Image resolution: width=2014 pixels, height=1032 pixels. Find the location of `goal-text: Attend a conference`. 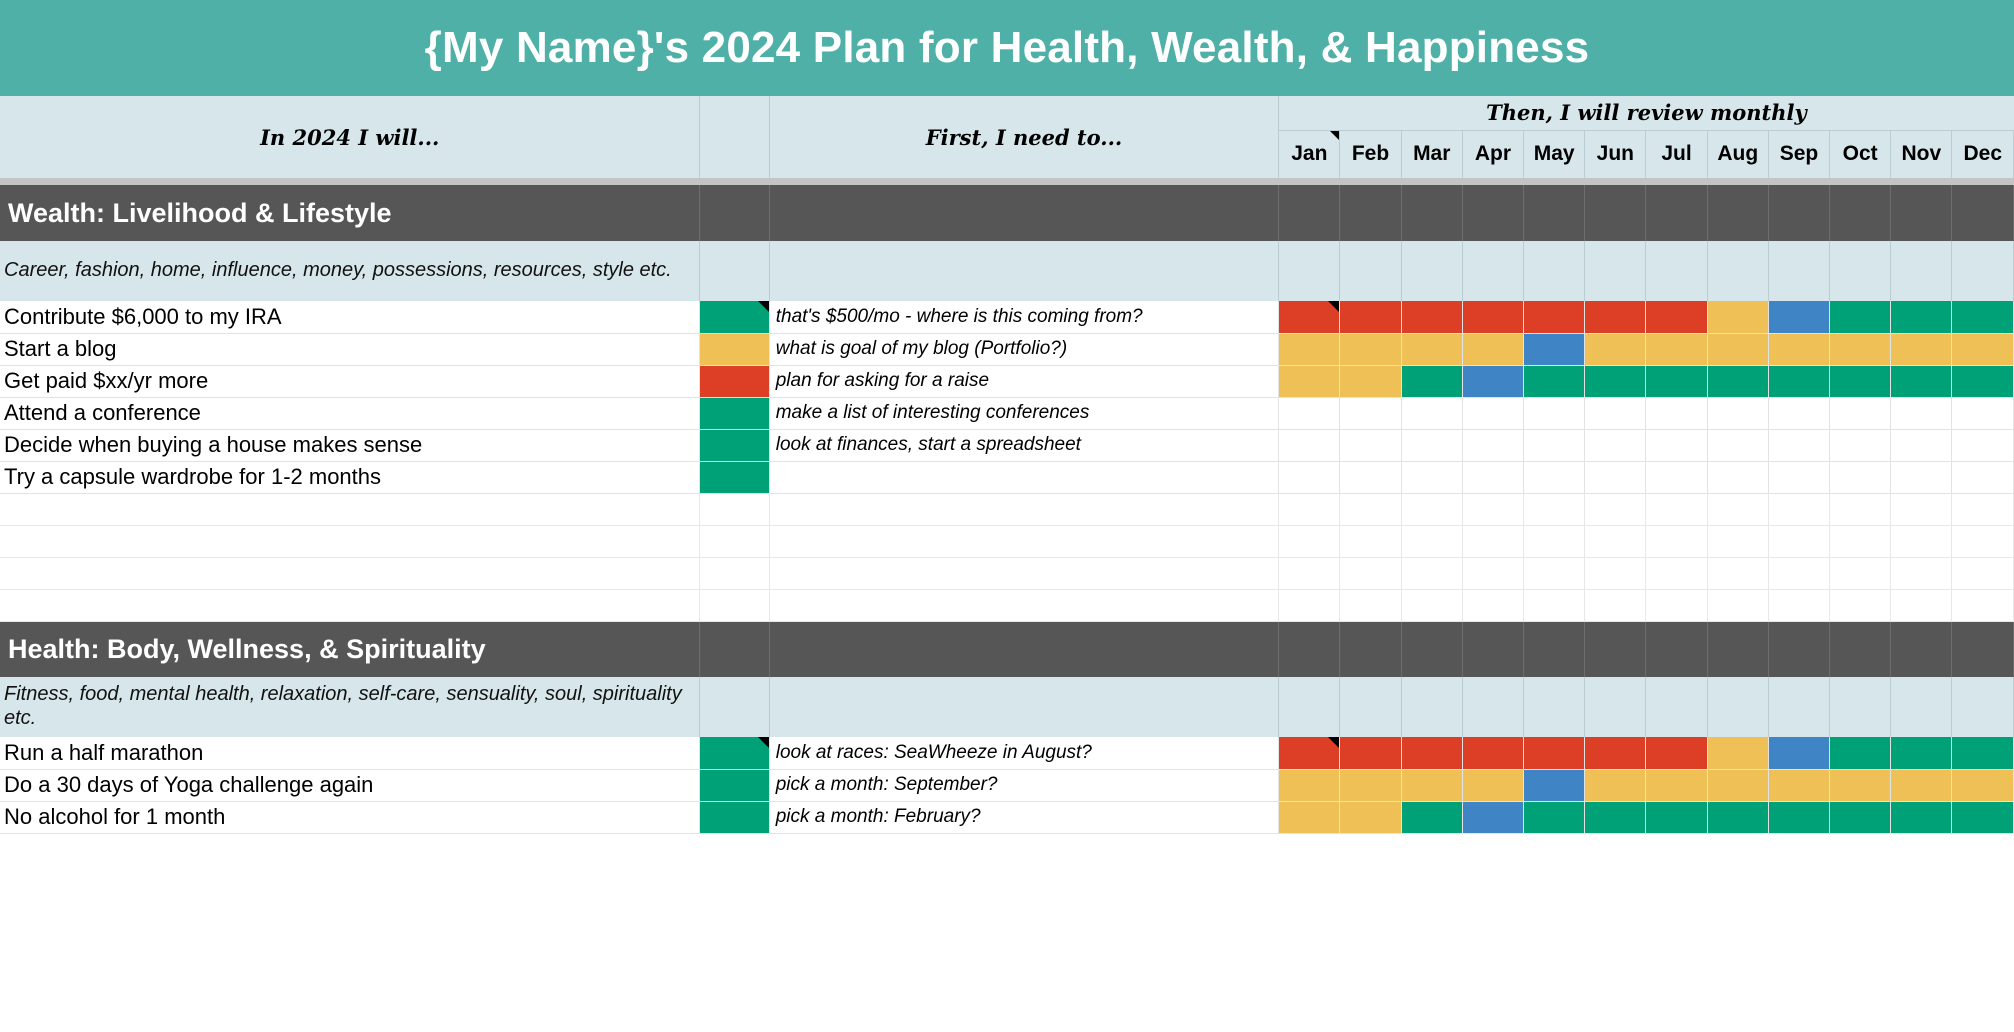

goal-text: Attend a conference is located at coordinates (350, 413).